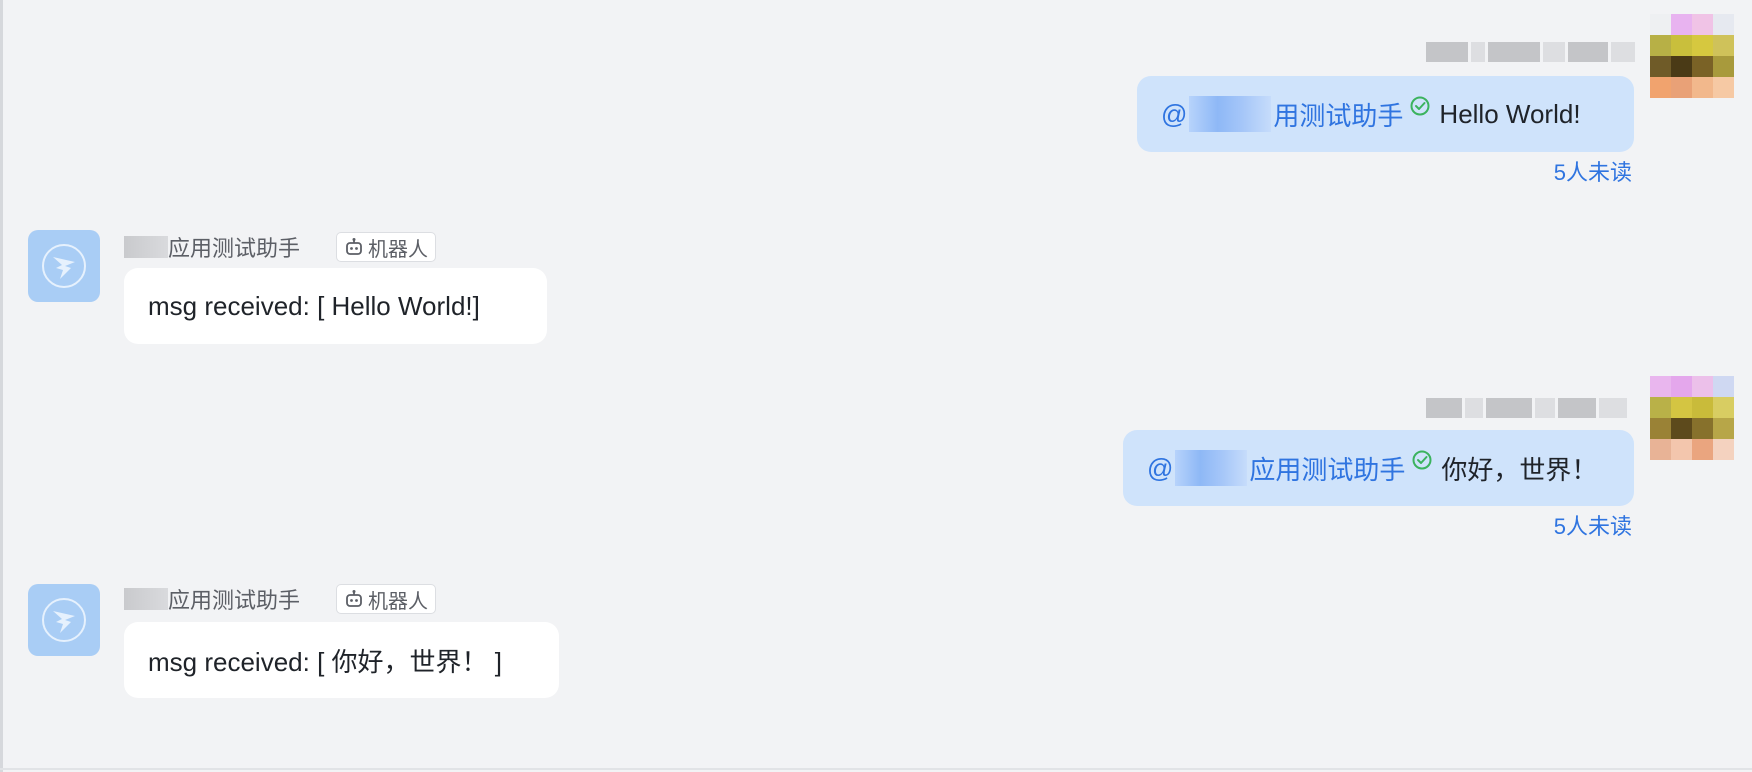 This screenshot has width=1752, height=772. I want to click on mention-link: @ 应用测试助手, so click(1276, 468).